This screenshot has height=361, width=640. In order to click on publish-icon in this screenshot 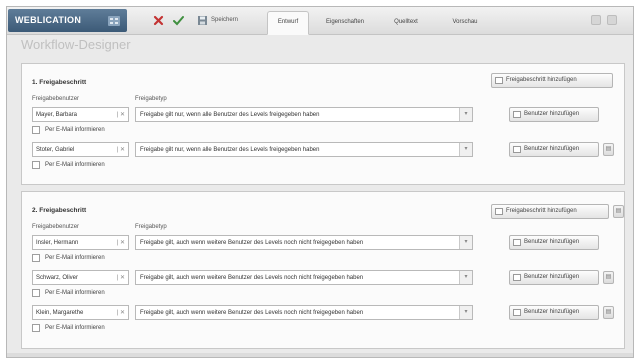, I will do `click(178, 20)`.